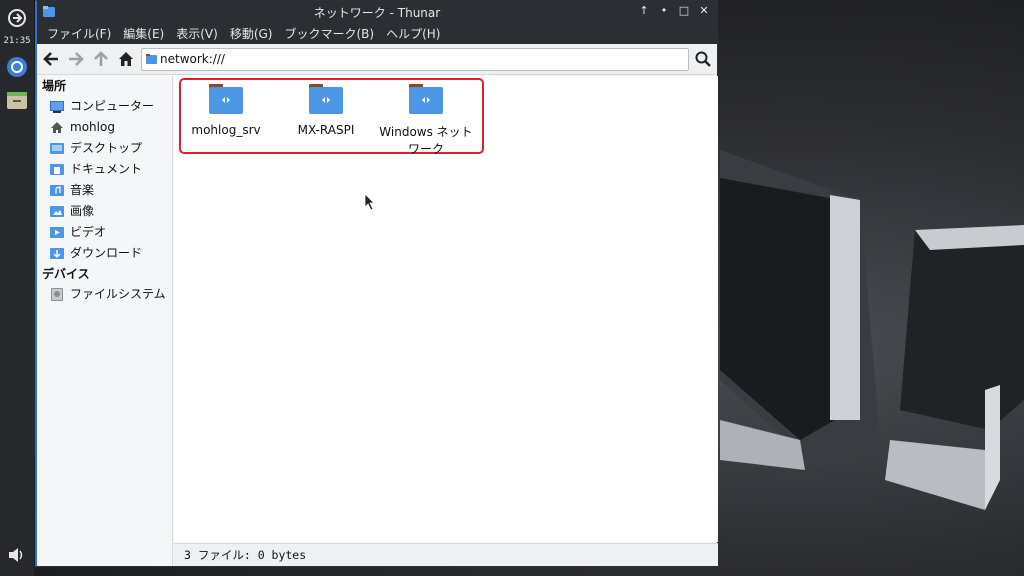  I want to click on menu-go: 移動(G), so click(251, 33).